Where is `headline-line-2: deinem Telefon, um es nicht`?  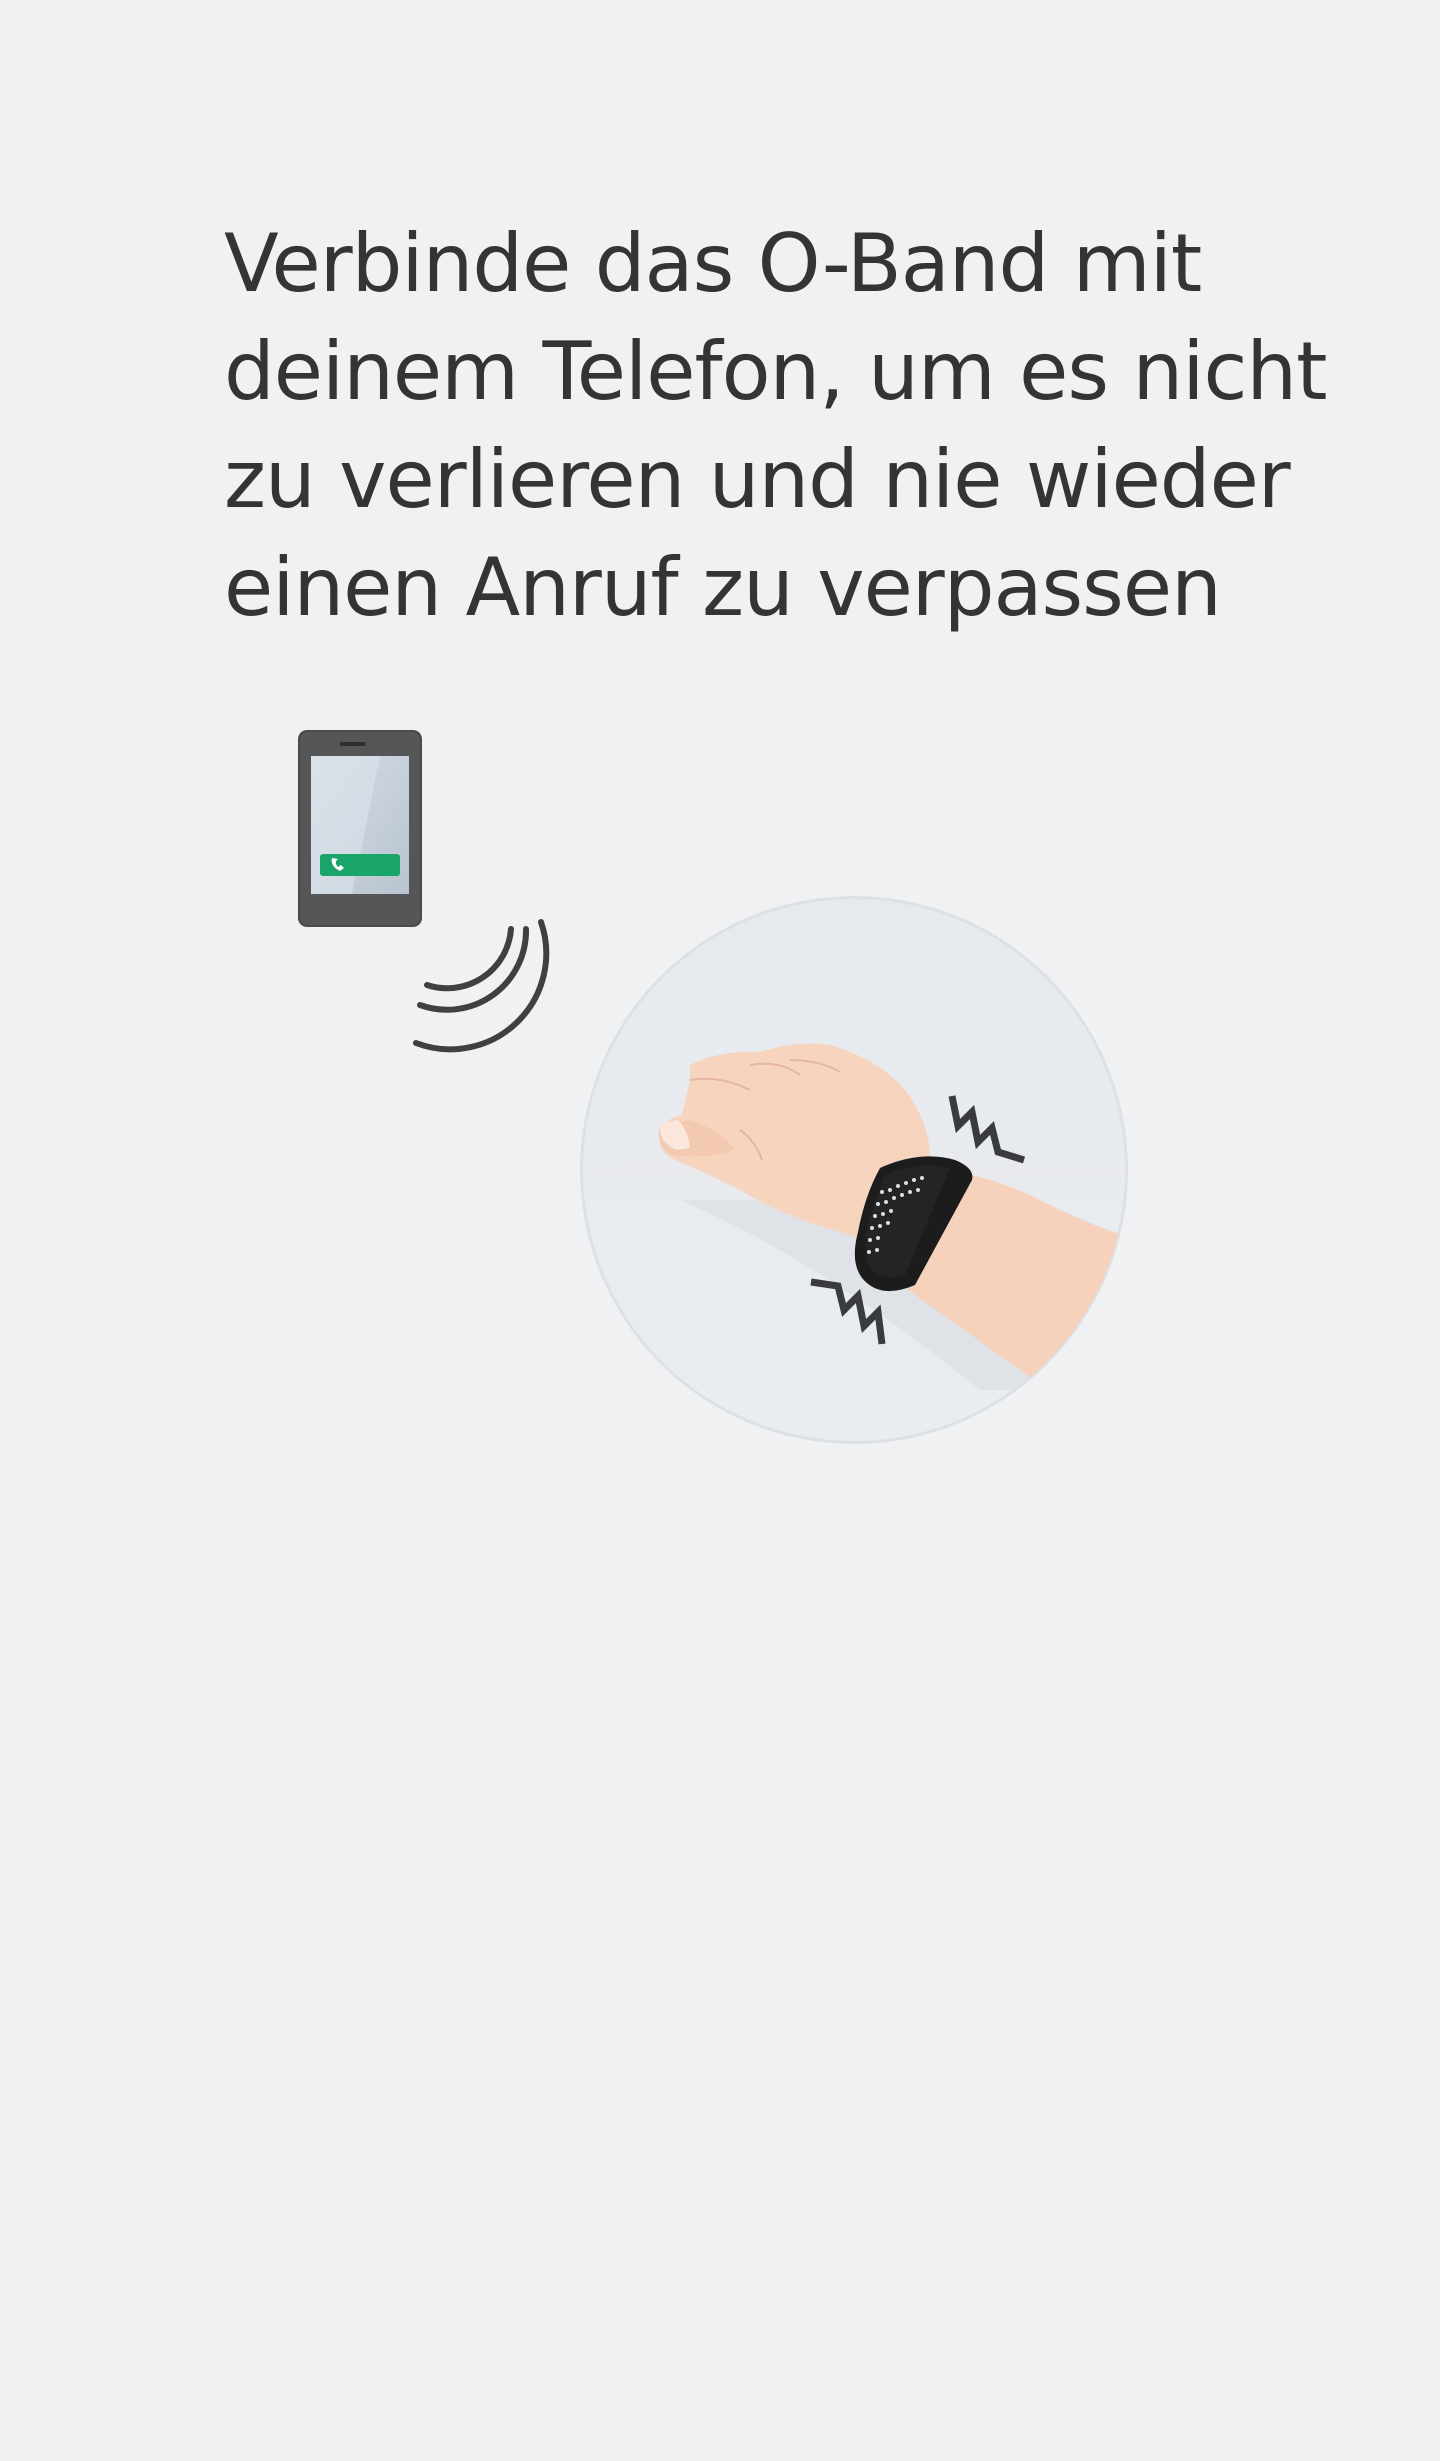 headline-line-2: deinem Telefon, um es nicht is located at coordinates (776, 371).